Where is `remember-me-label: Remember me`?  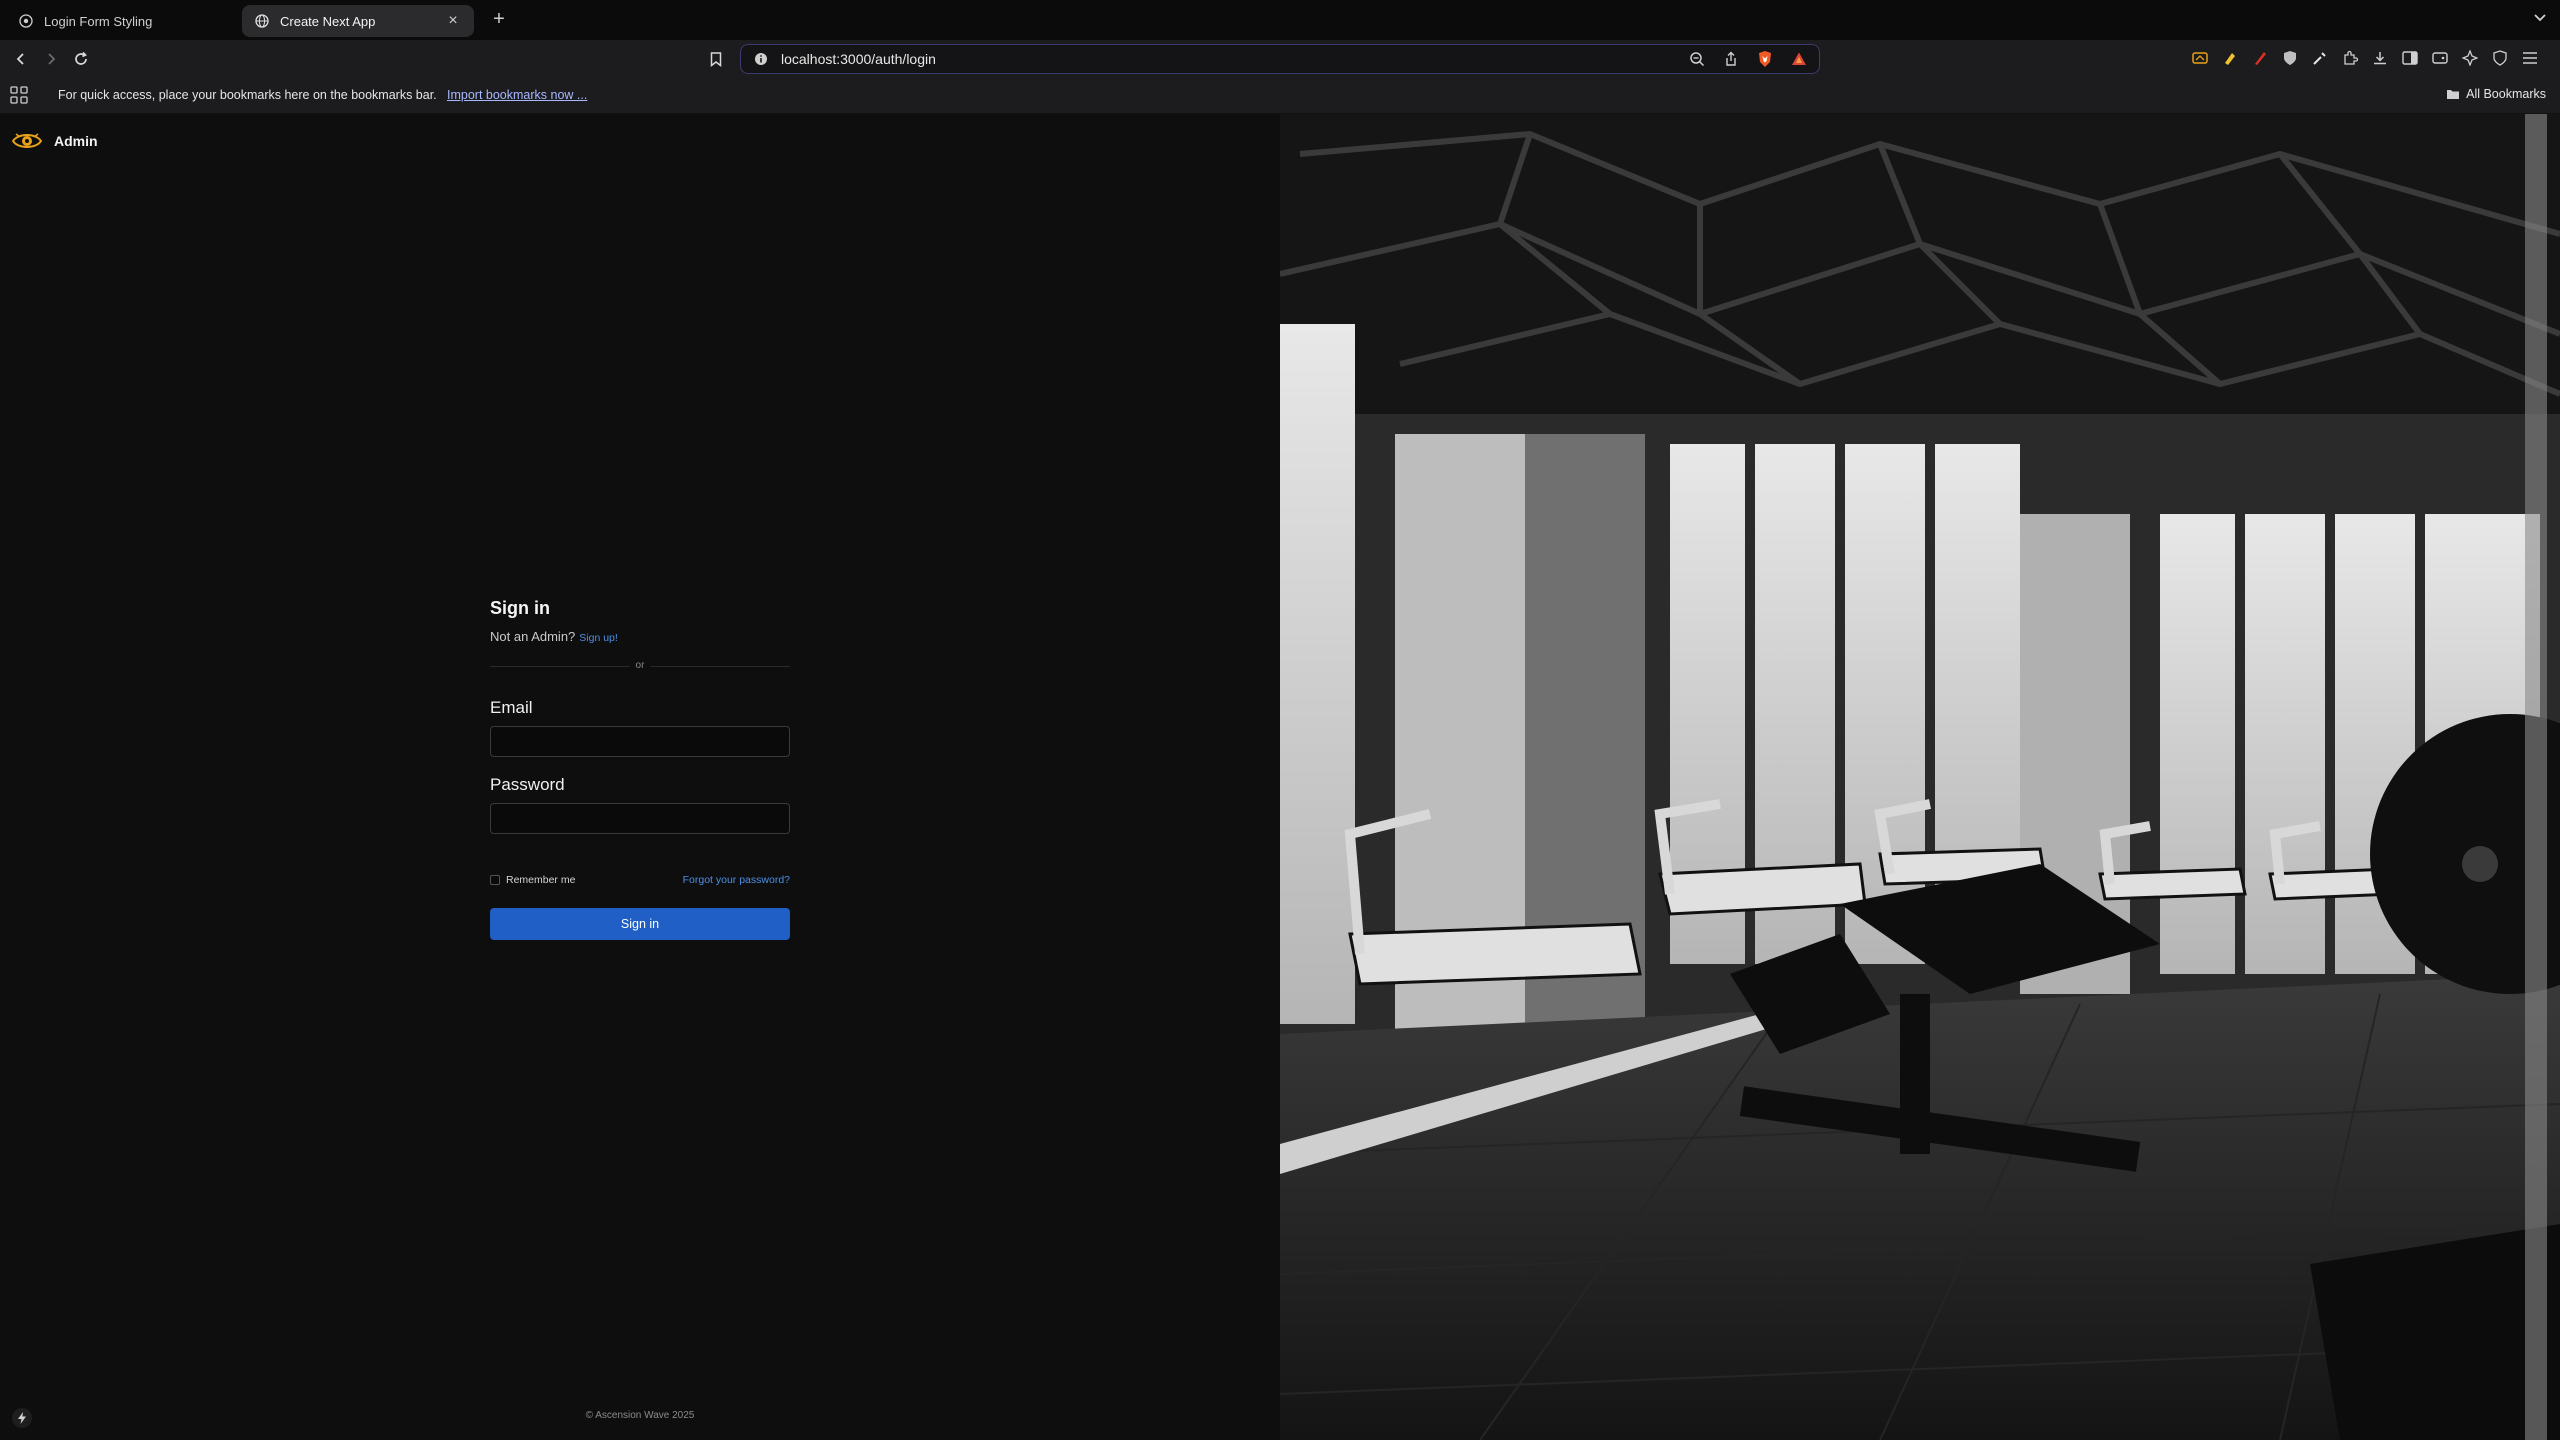
remember-me-label: Remember me is located at coordinates (541, 880).